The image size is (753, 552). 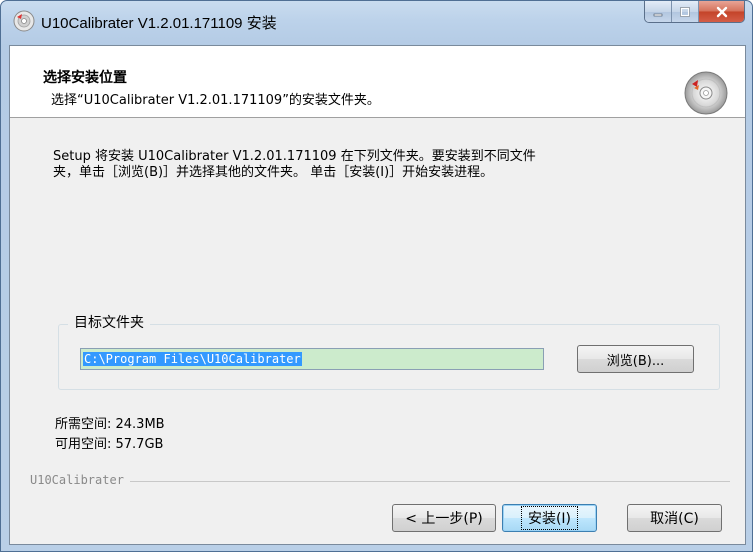 What do you see at coordinates (80, 480) in the screenshot?
I see `branding-text: U10Calibrater` at bounding box center [80, 480].